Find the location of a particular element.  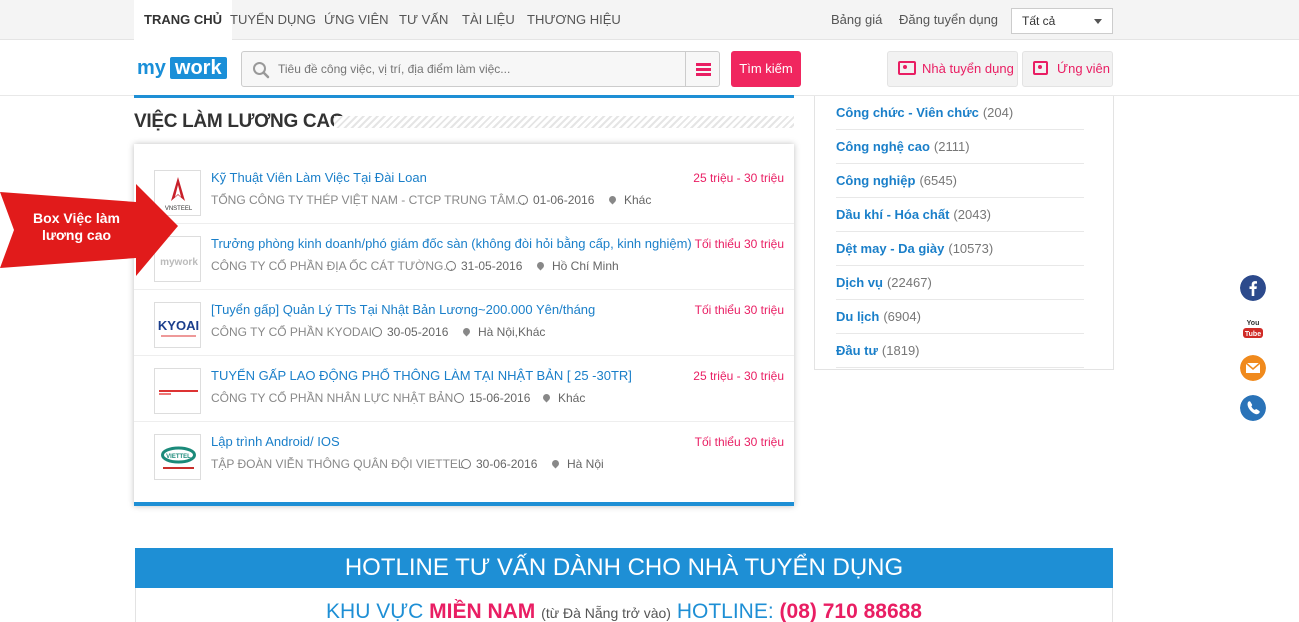

nav-brands: THƯƠNG HIỆU is located at coordinates (574, 20).